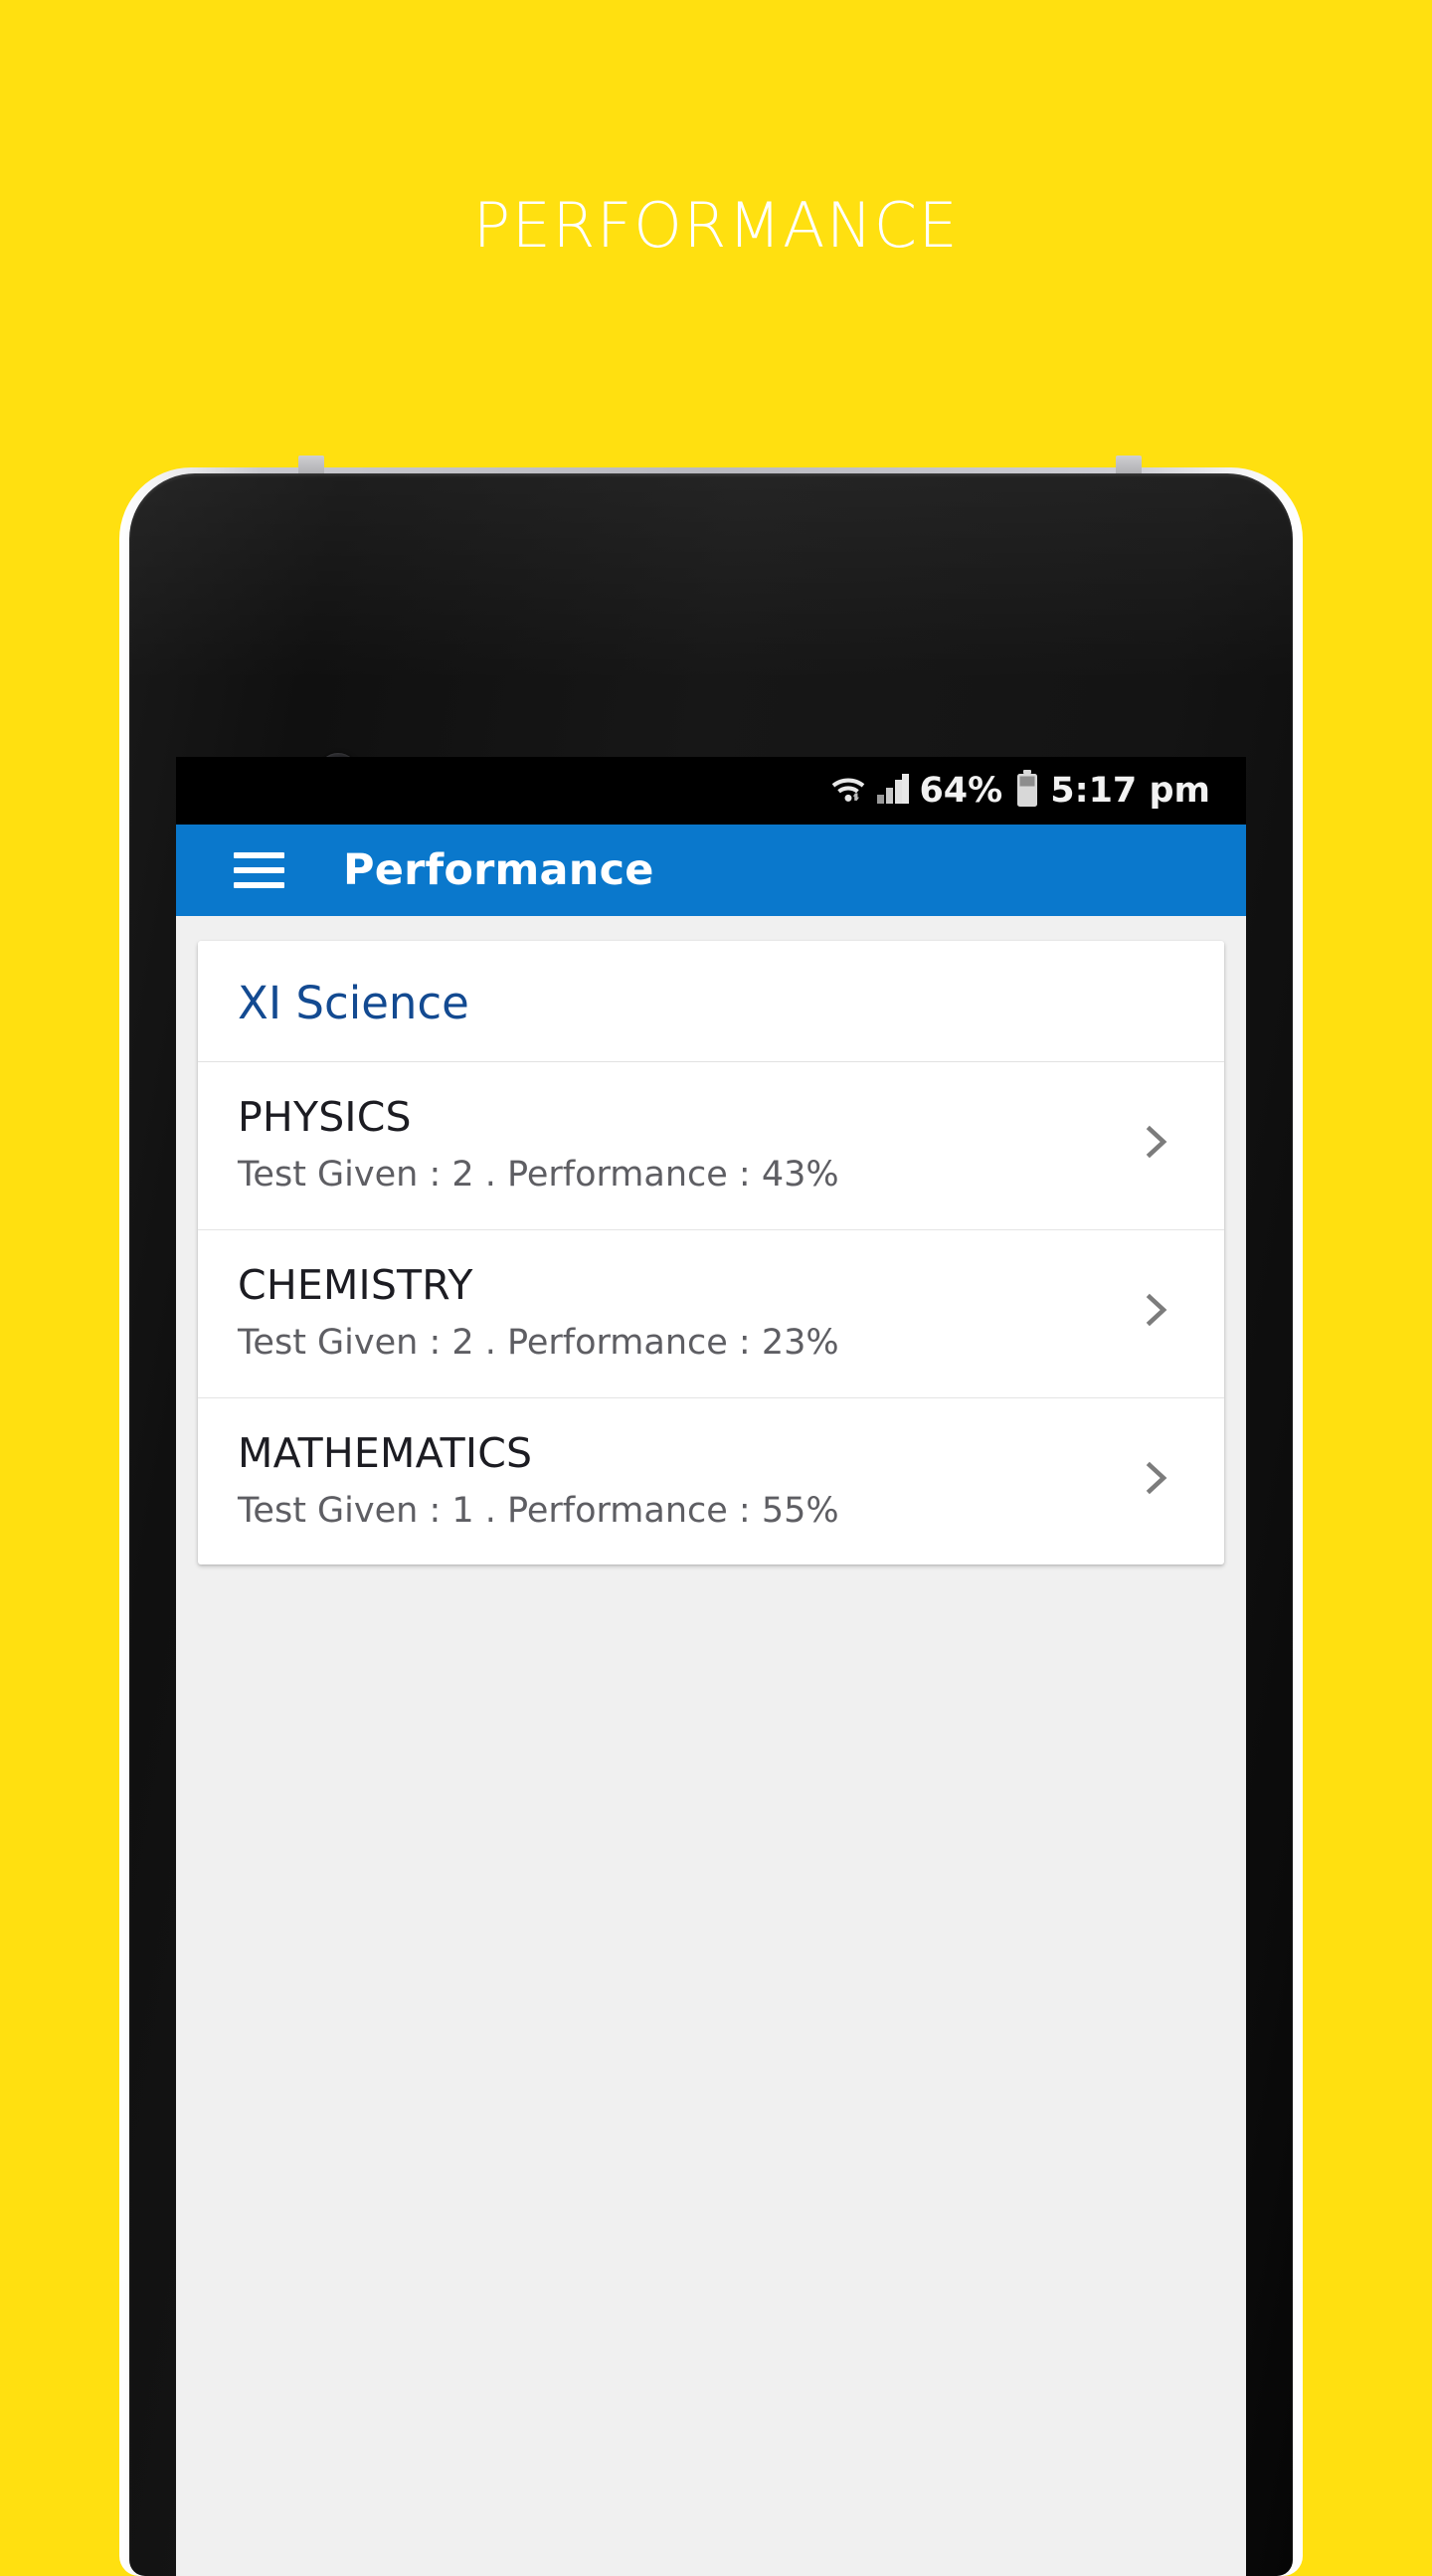  I want to click on app-bar-title: Performance, so click(499, 870).